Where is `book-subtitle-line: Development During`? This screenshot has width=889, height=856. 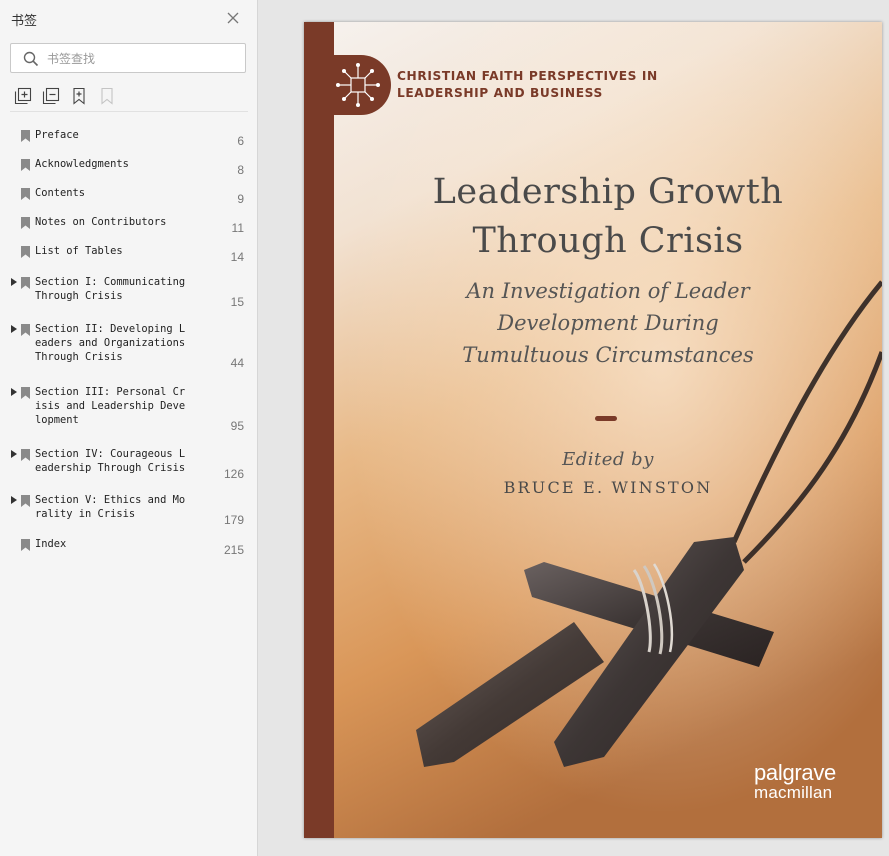 book-subtitle-line: Development During is located at coordinates (608, 323).